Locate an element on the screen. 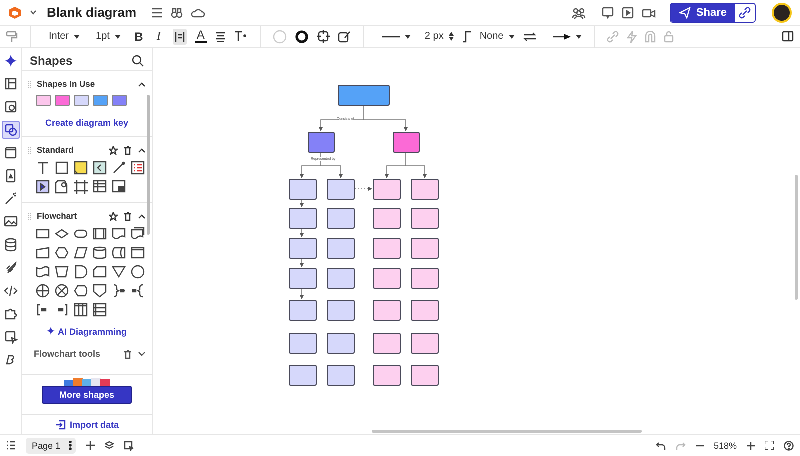 Image resolution: width=800 pixels, height=456 pixels. create-key-link: Create diagram key is located at coordinates (87, 123).